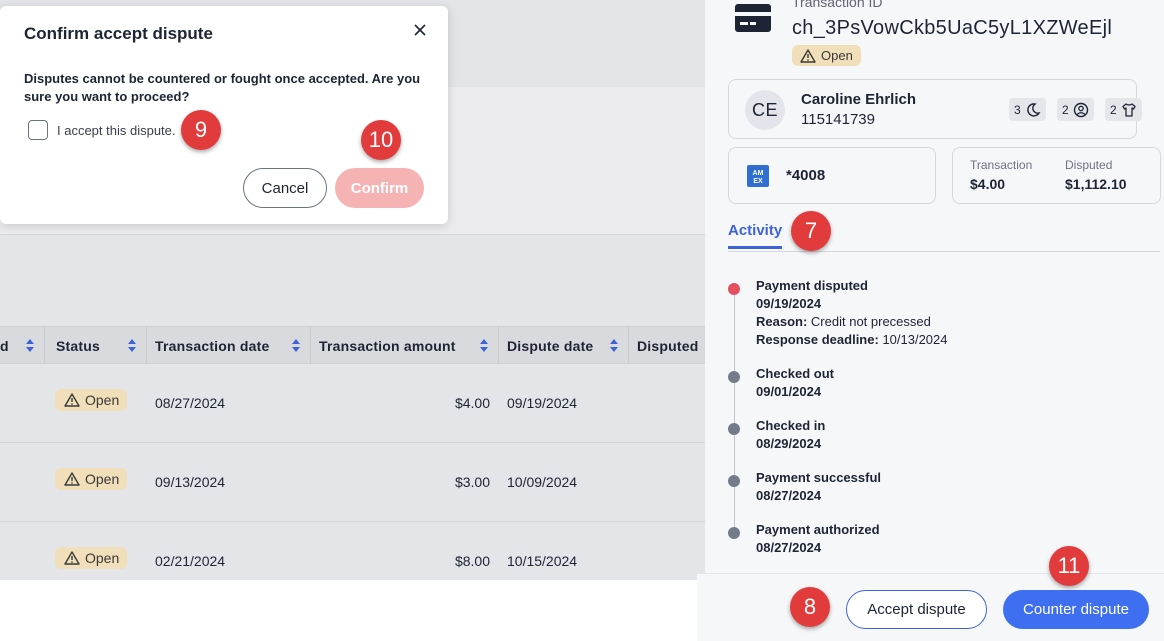  I want to click on card-last4: *4008, so click(806, 175).